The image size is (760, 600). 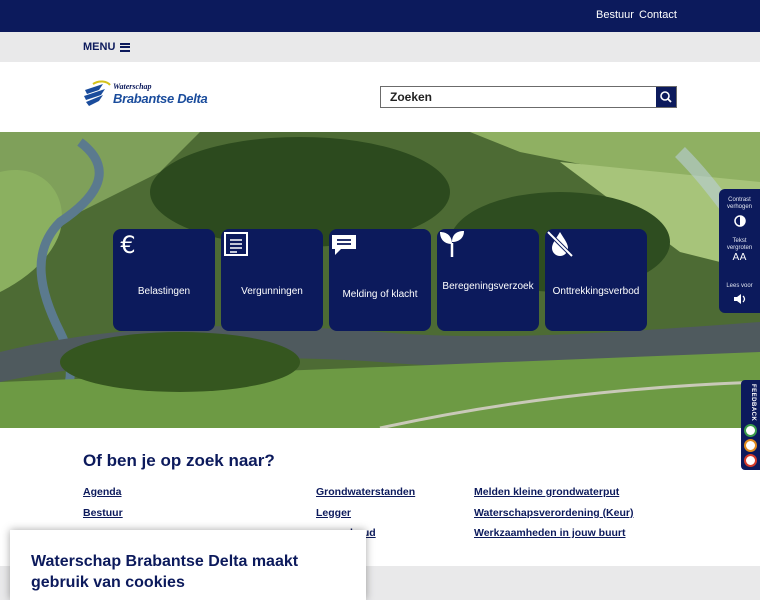 What do you see at coordinates (272, 280) in the screenshot?
I see `tile-vergunningen: Vergunningen` at bounding box center [272, 280].